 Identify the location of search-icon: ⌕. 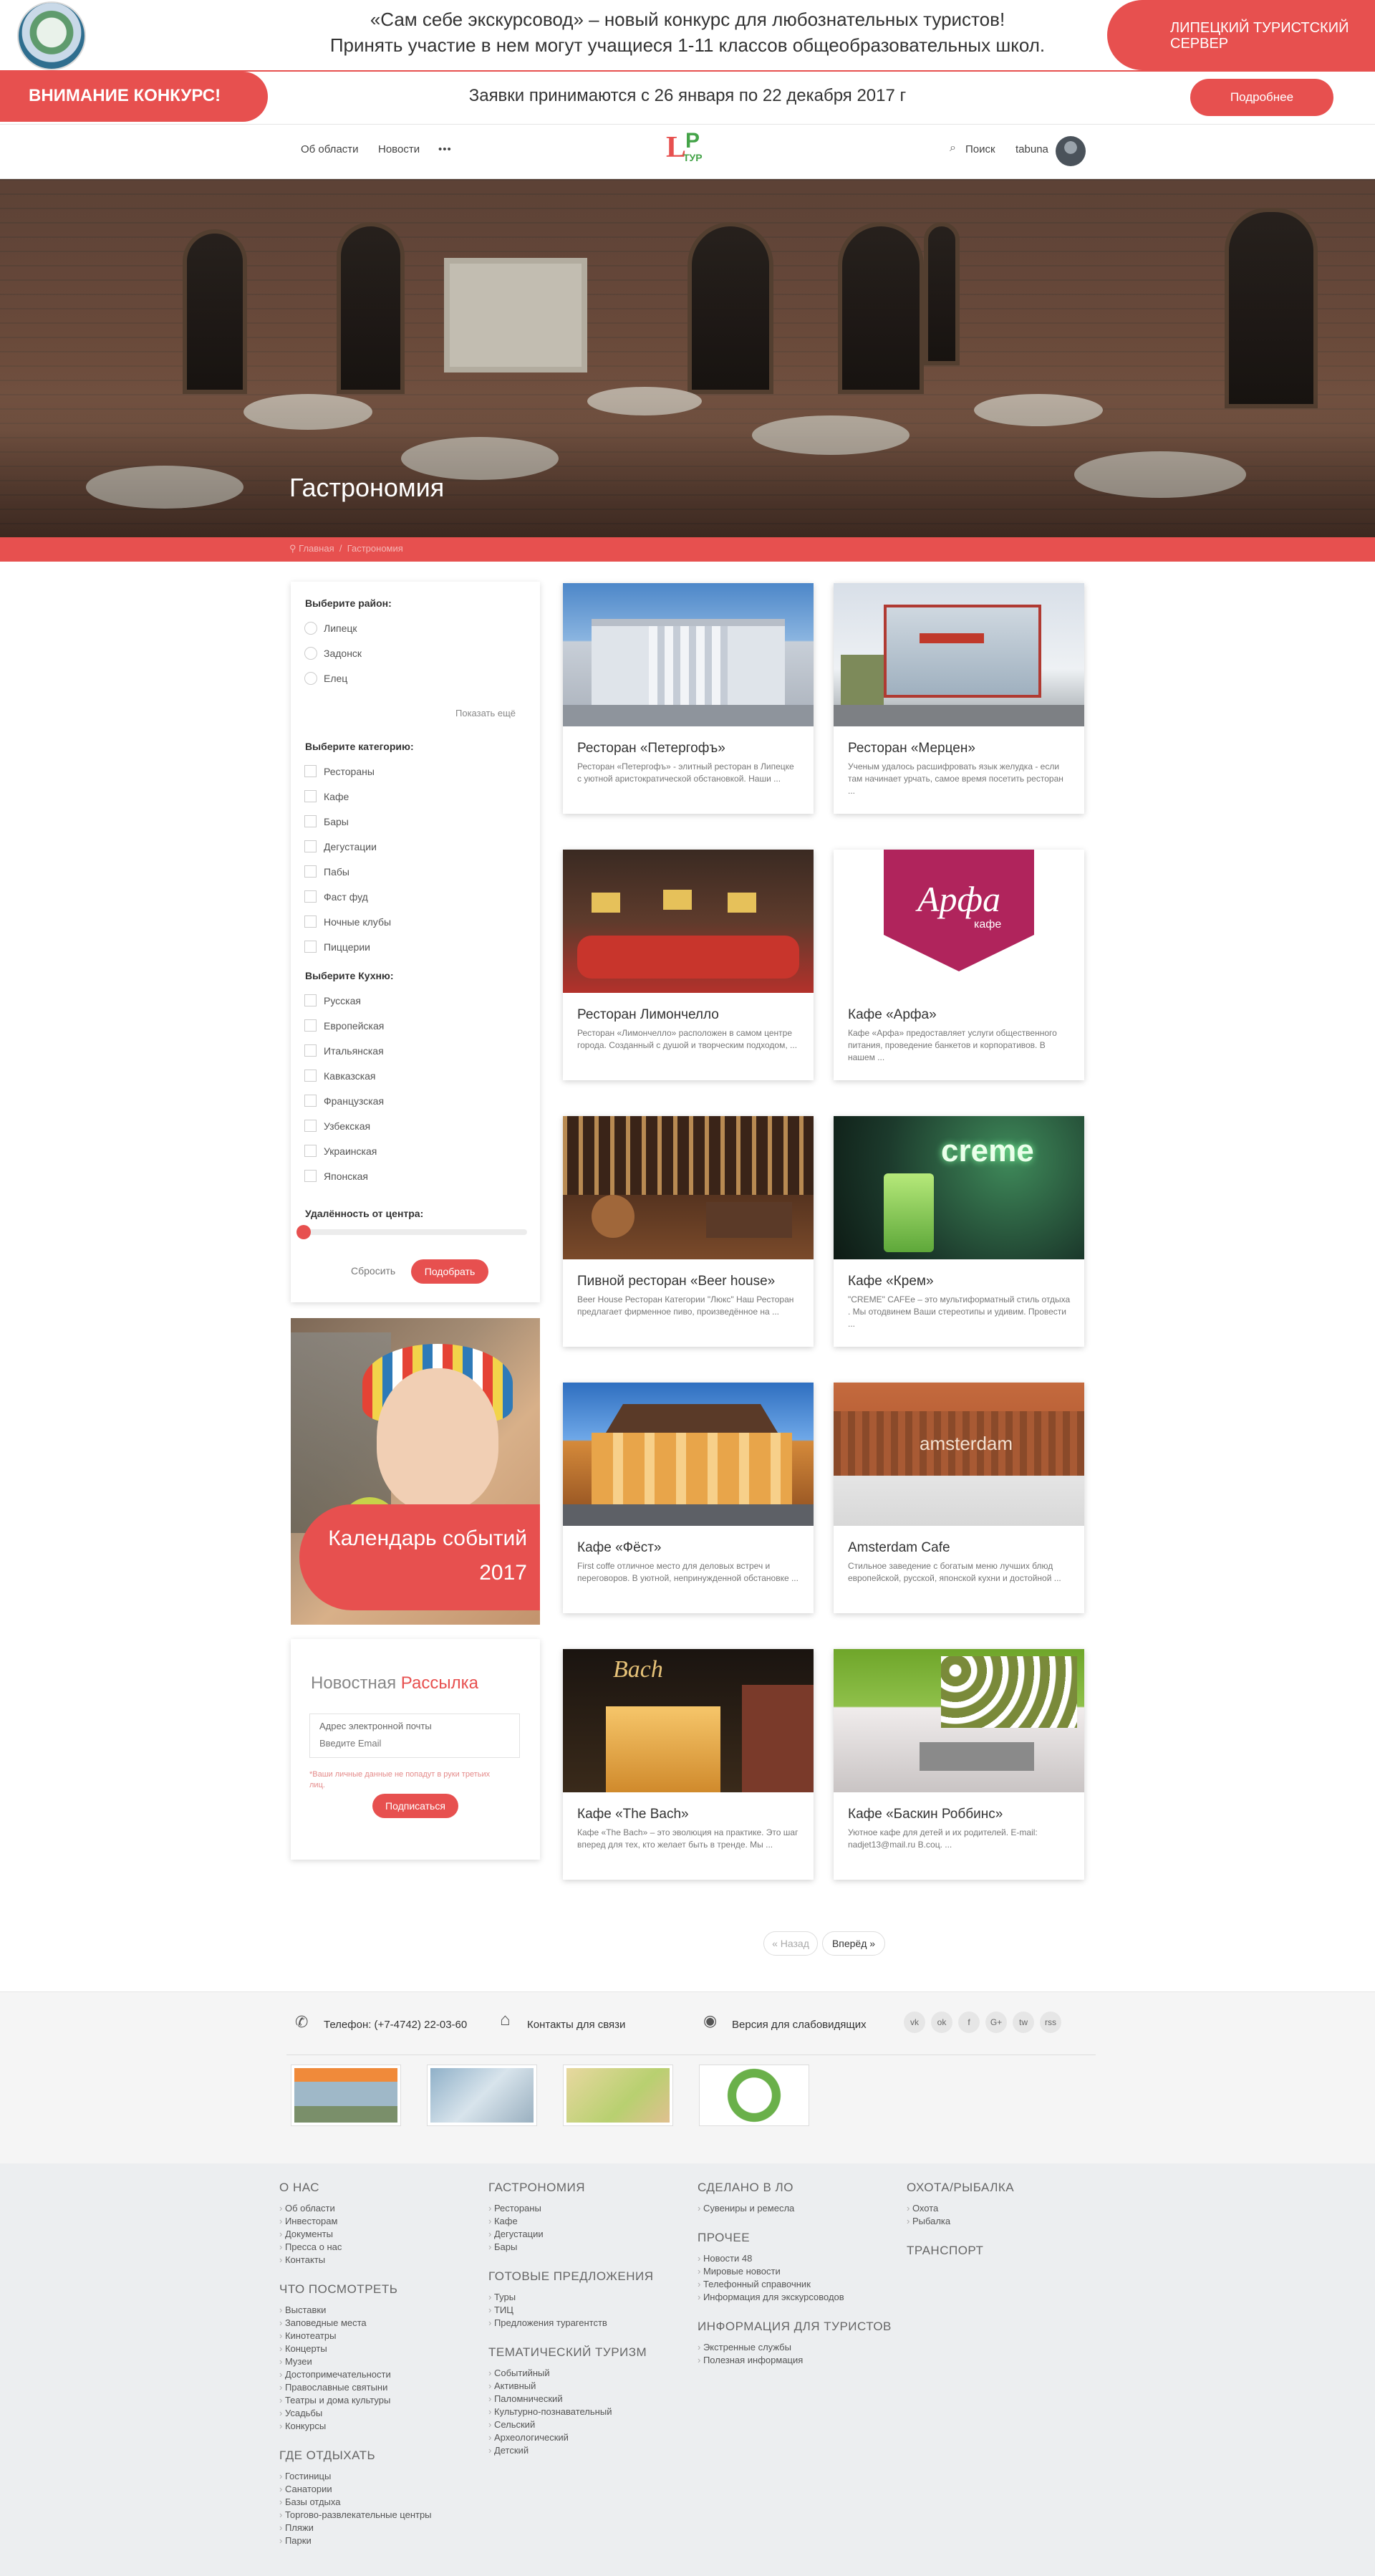
(953, 148).